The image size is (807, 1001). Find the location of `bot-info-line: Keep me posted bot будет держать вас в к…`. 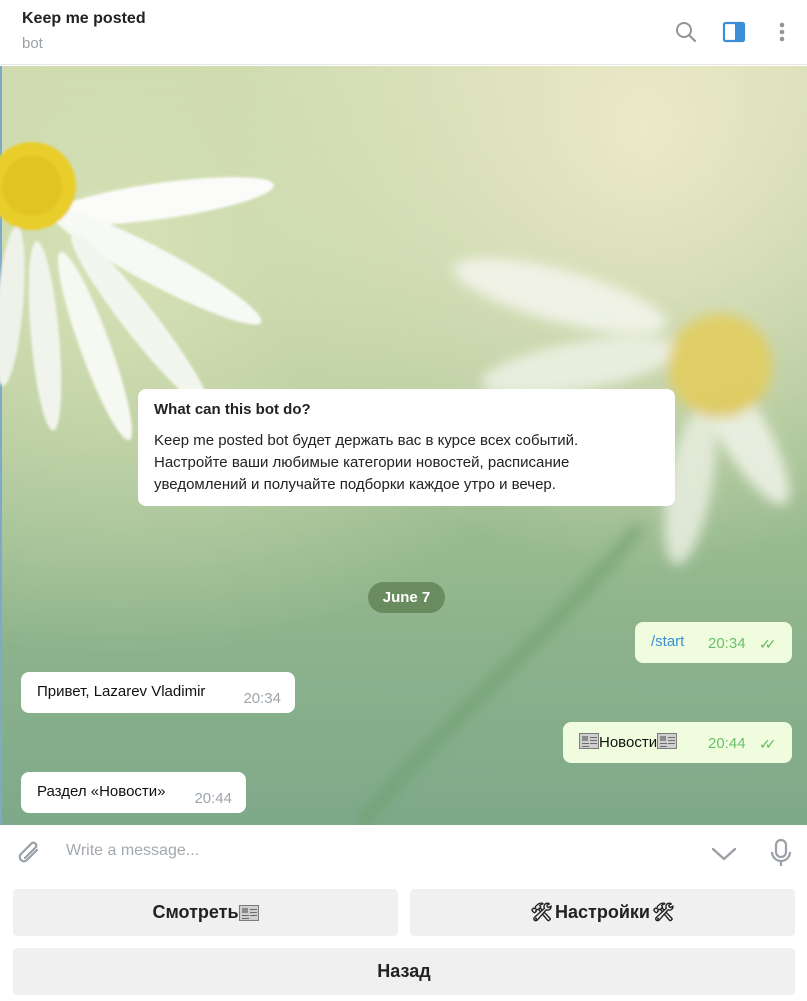

bot-info-line: Keep me posted bot будет держать вас в к… is located at coordinates (366, 440).